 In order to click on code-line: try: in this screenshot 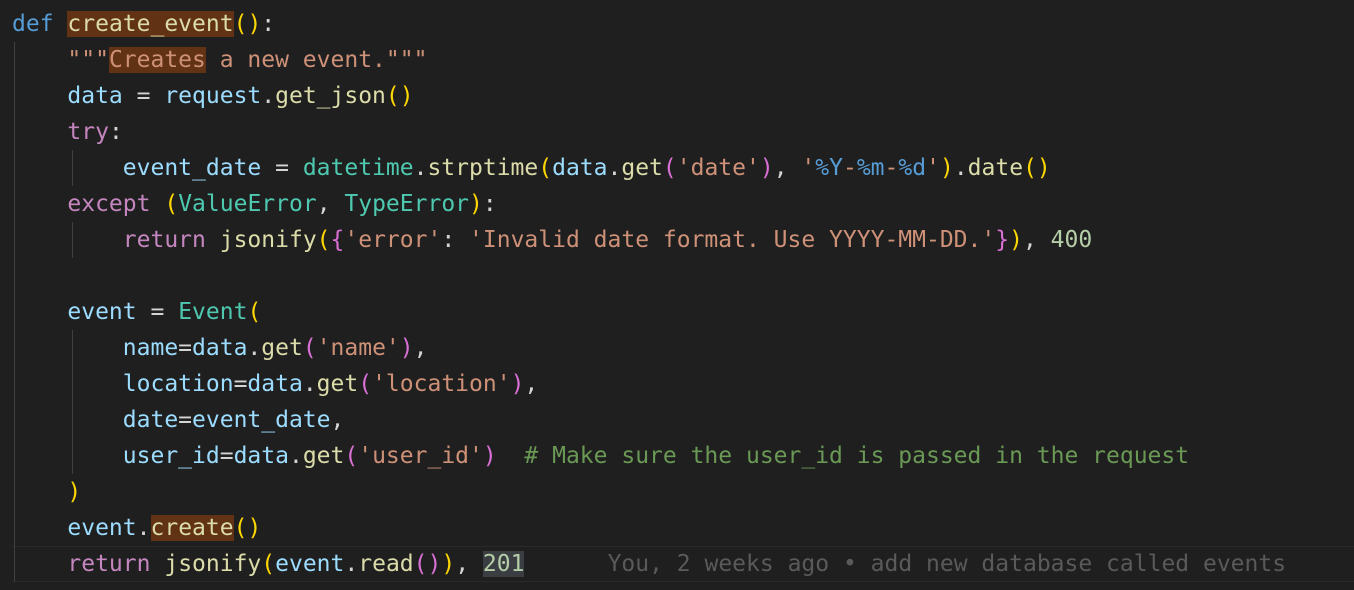, I will do `click(67, 132)`.